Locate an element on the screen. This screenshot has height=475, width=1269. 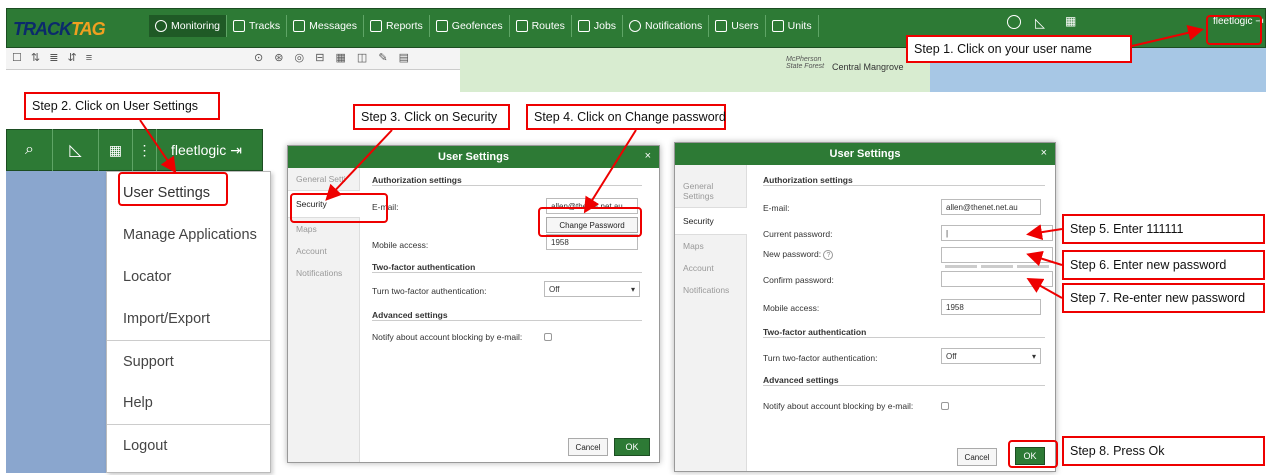
step4-arrow is located at coordinates (610, 171).